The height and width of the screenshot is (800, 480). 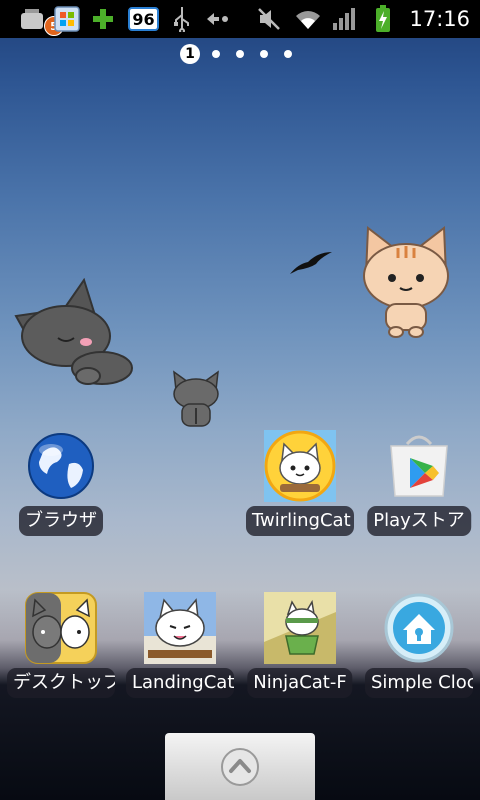 I want to click on app-twirlingcat: TwirlingCat, so click(x=300, y=490).